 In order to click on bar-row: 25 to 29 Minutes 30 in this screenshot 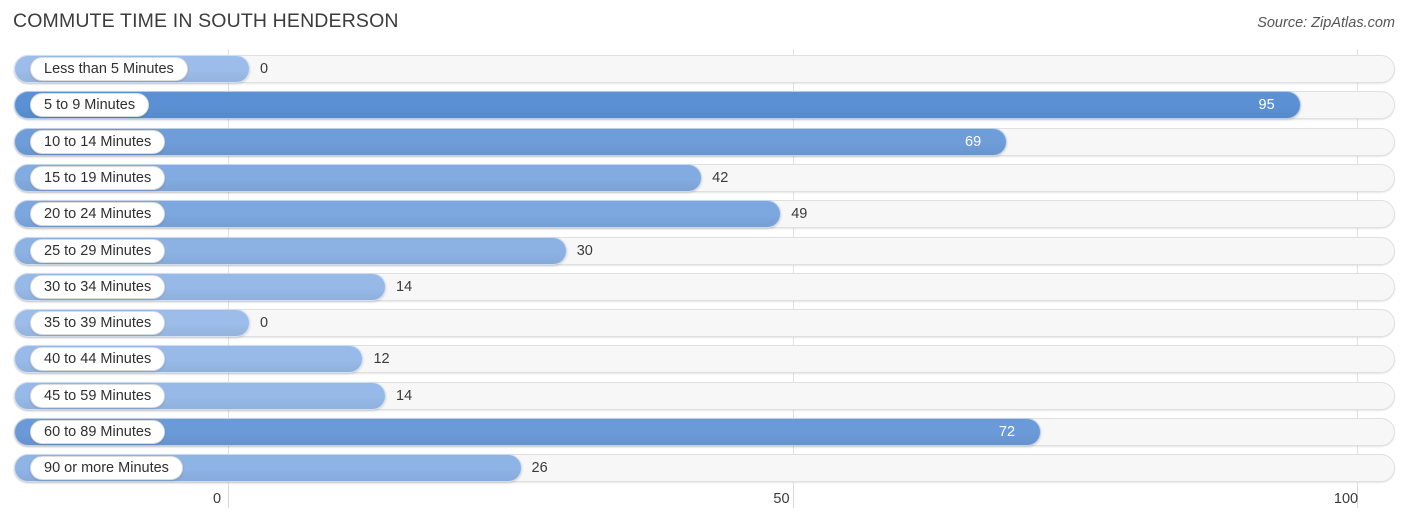, I will do `click(704, 250)`.